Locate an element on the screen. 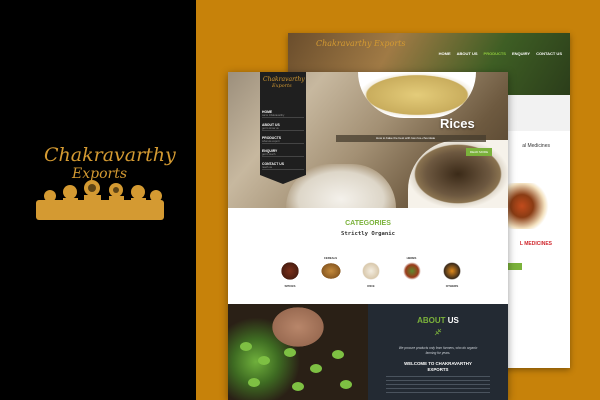 The image size is (600, 400). menu-item-products: PRODUCTS what we export is located at coordinates (283, 140).